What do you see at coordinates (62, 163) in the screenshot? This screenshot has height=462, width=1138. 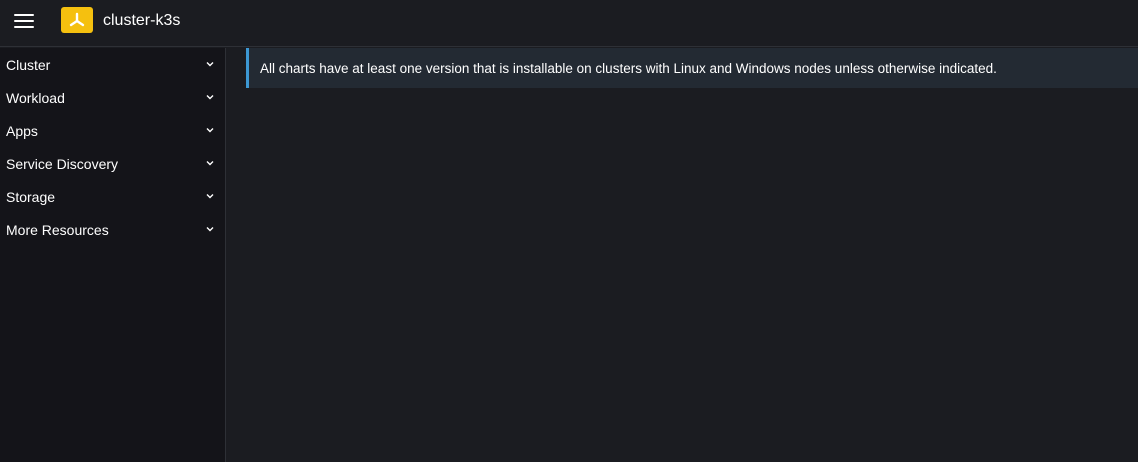 I see `sidebar-item-label: Service Discovery` at bounding box center [62, 163].